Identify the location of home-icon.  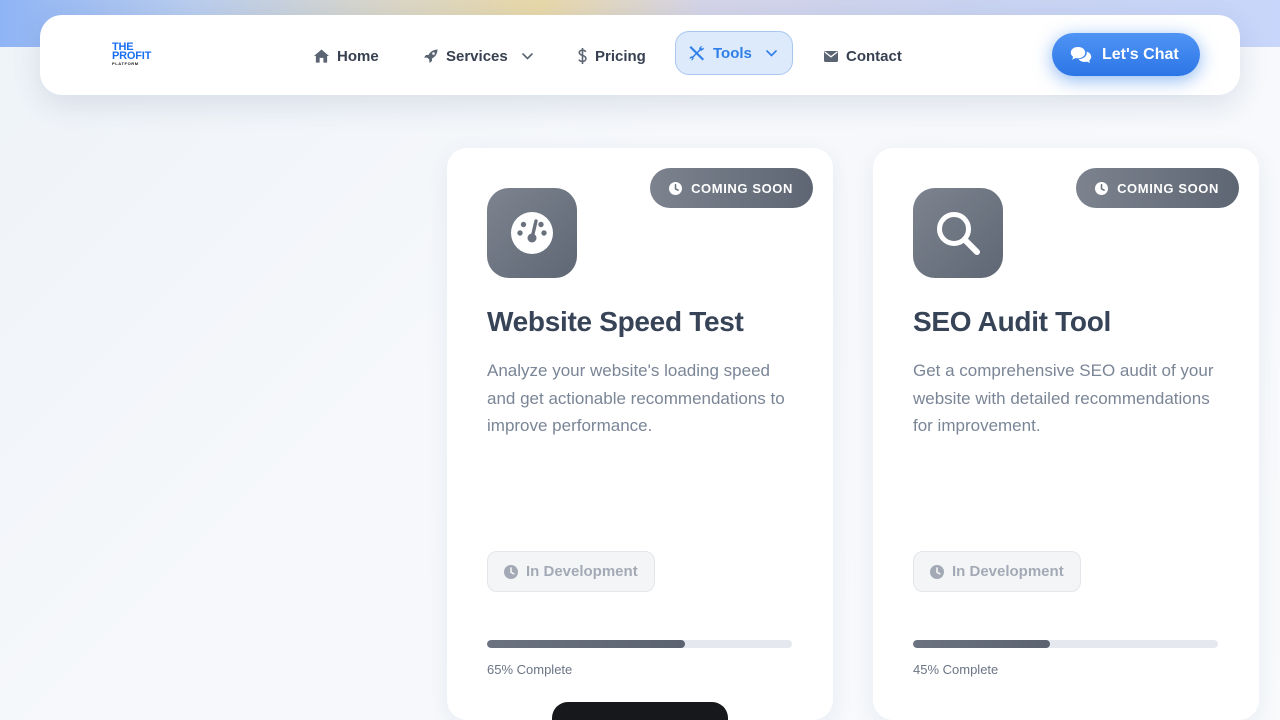
(321, 56).